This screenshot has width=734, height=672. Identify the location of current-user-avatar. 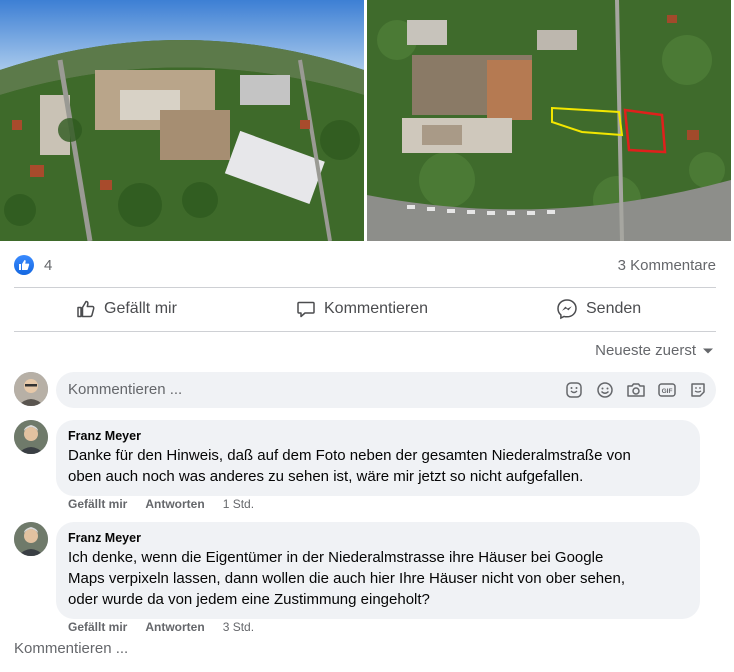
(31, 389).